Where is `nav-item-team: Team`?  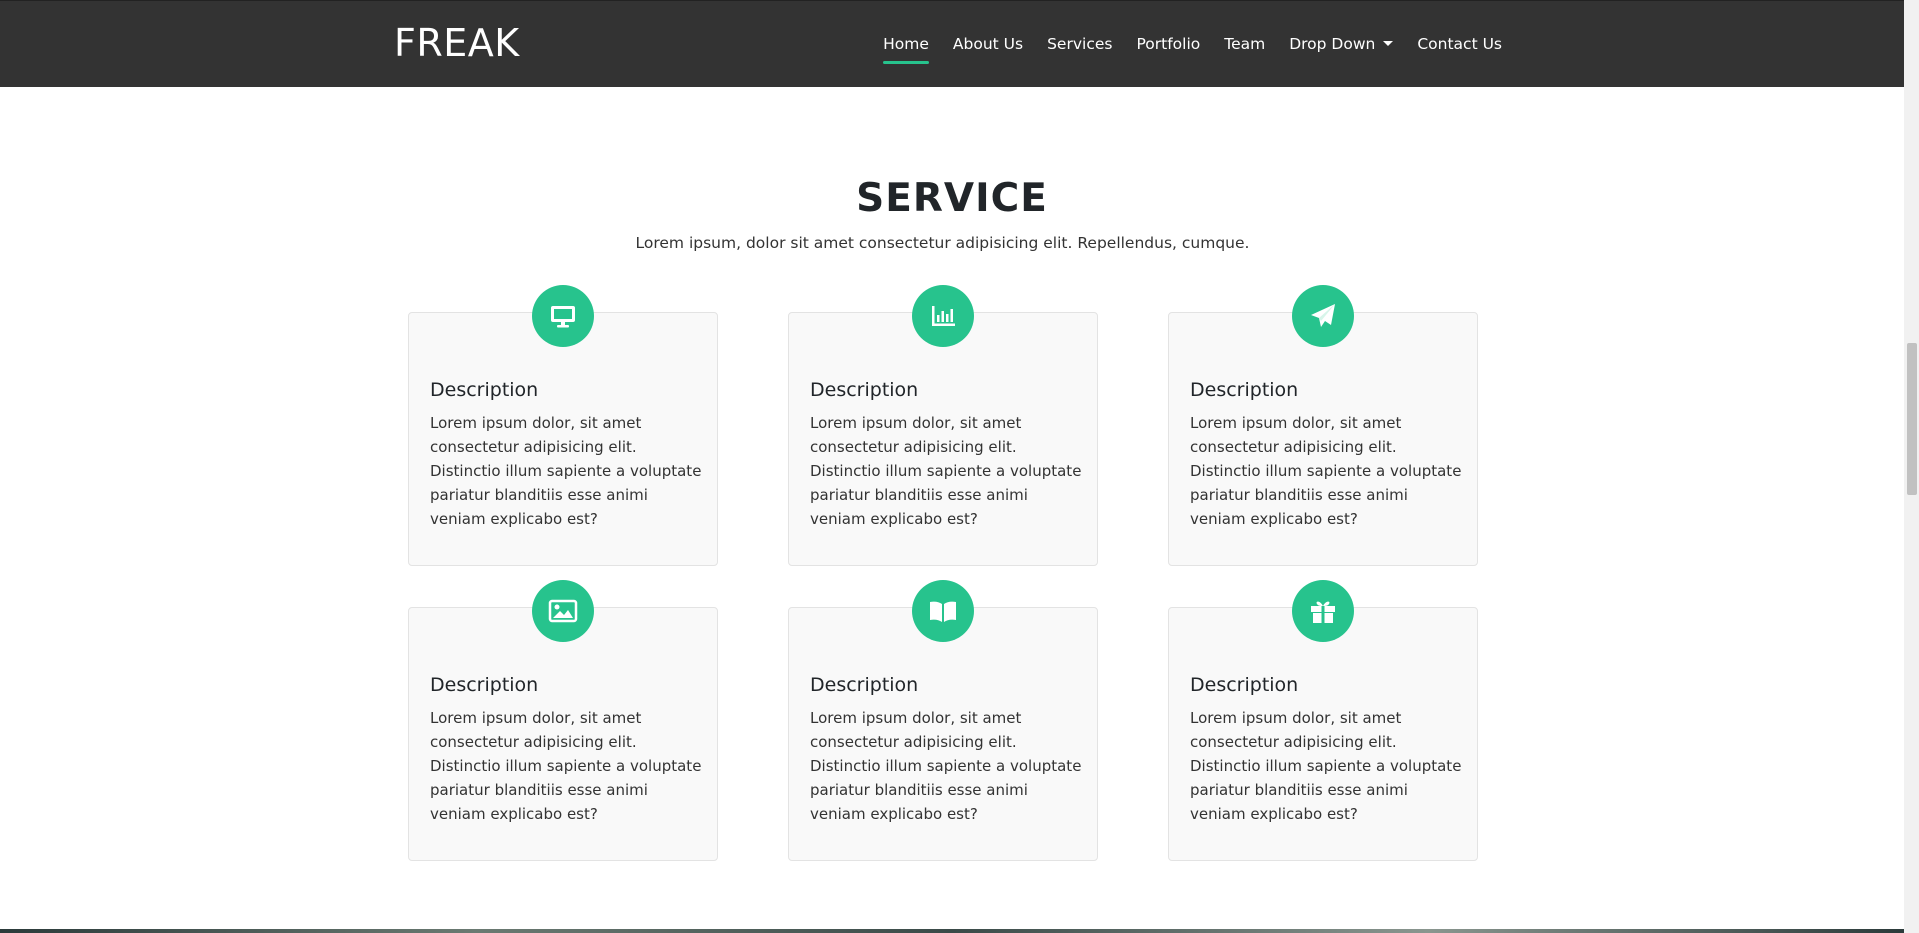
nav-item-team: Team is located at coordinates (1244, 44).